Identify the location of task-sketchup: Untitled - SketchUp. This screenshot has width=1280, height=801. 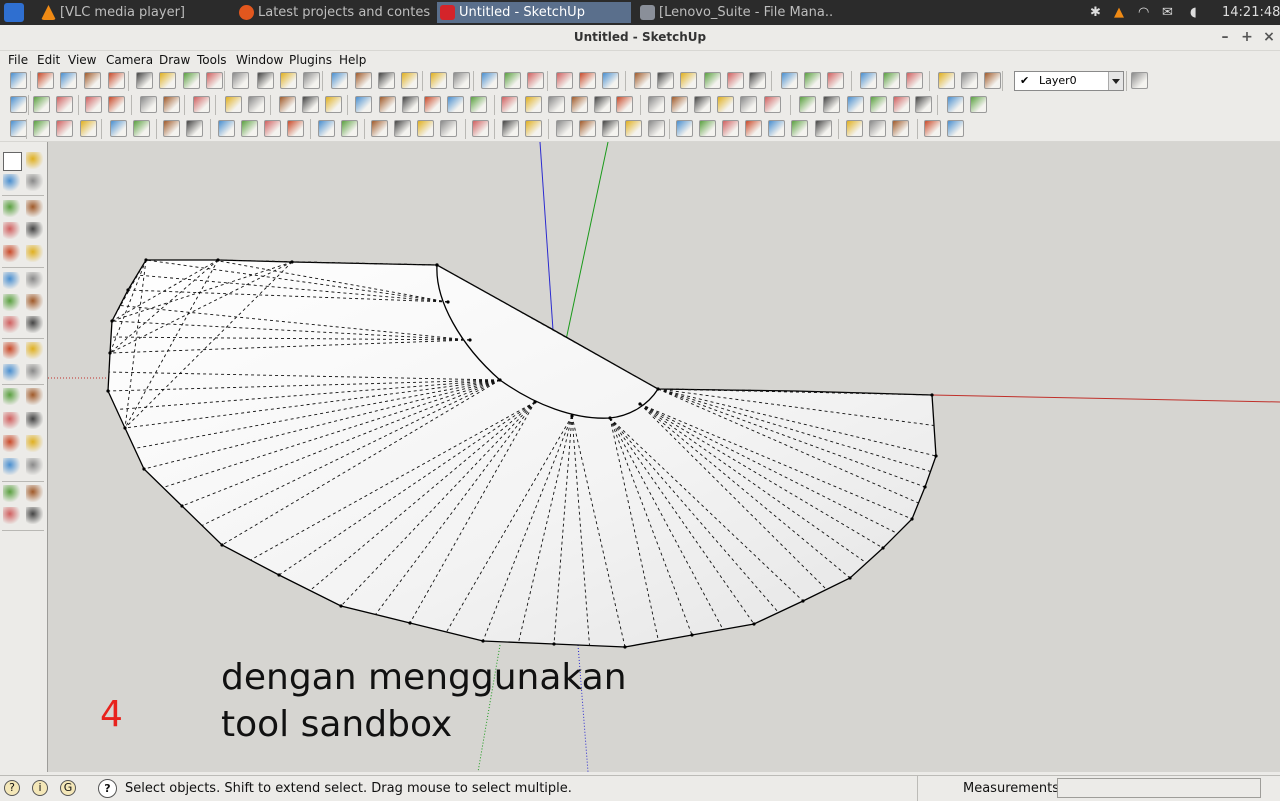
(534, 12).